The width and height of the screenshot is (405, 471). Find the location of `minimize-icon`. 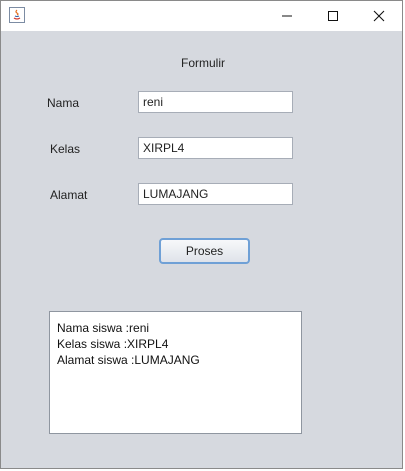

minimize-icon is located at coordinates (287, 16).